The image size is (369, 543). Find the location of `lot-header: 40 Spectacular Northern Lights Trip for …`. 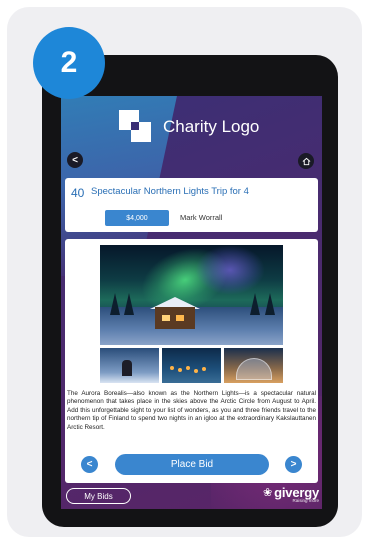

lot-header: 40 Spectacular Northern Lights Trip for … is located at coordinates (191, 205).